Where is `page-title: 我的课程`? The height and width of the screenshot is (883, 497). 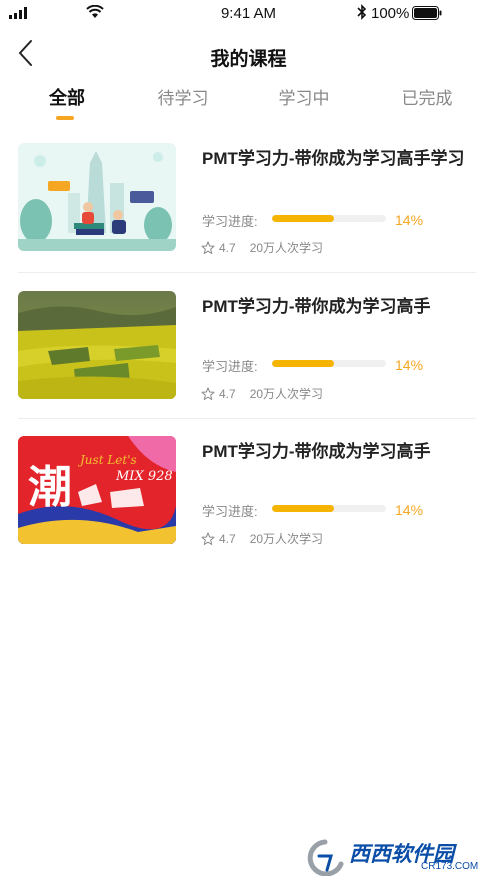
page-title: 我的课程 is located at coordinates (248, 59).